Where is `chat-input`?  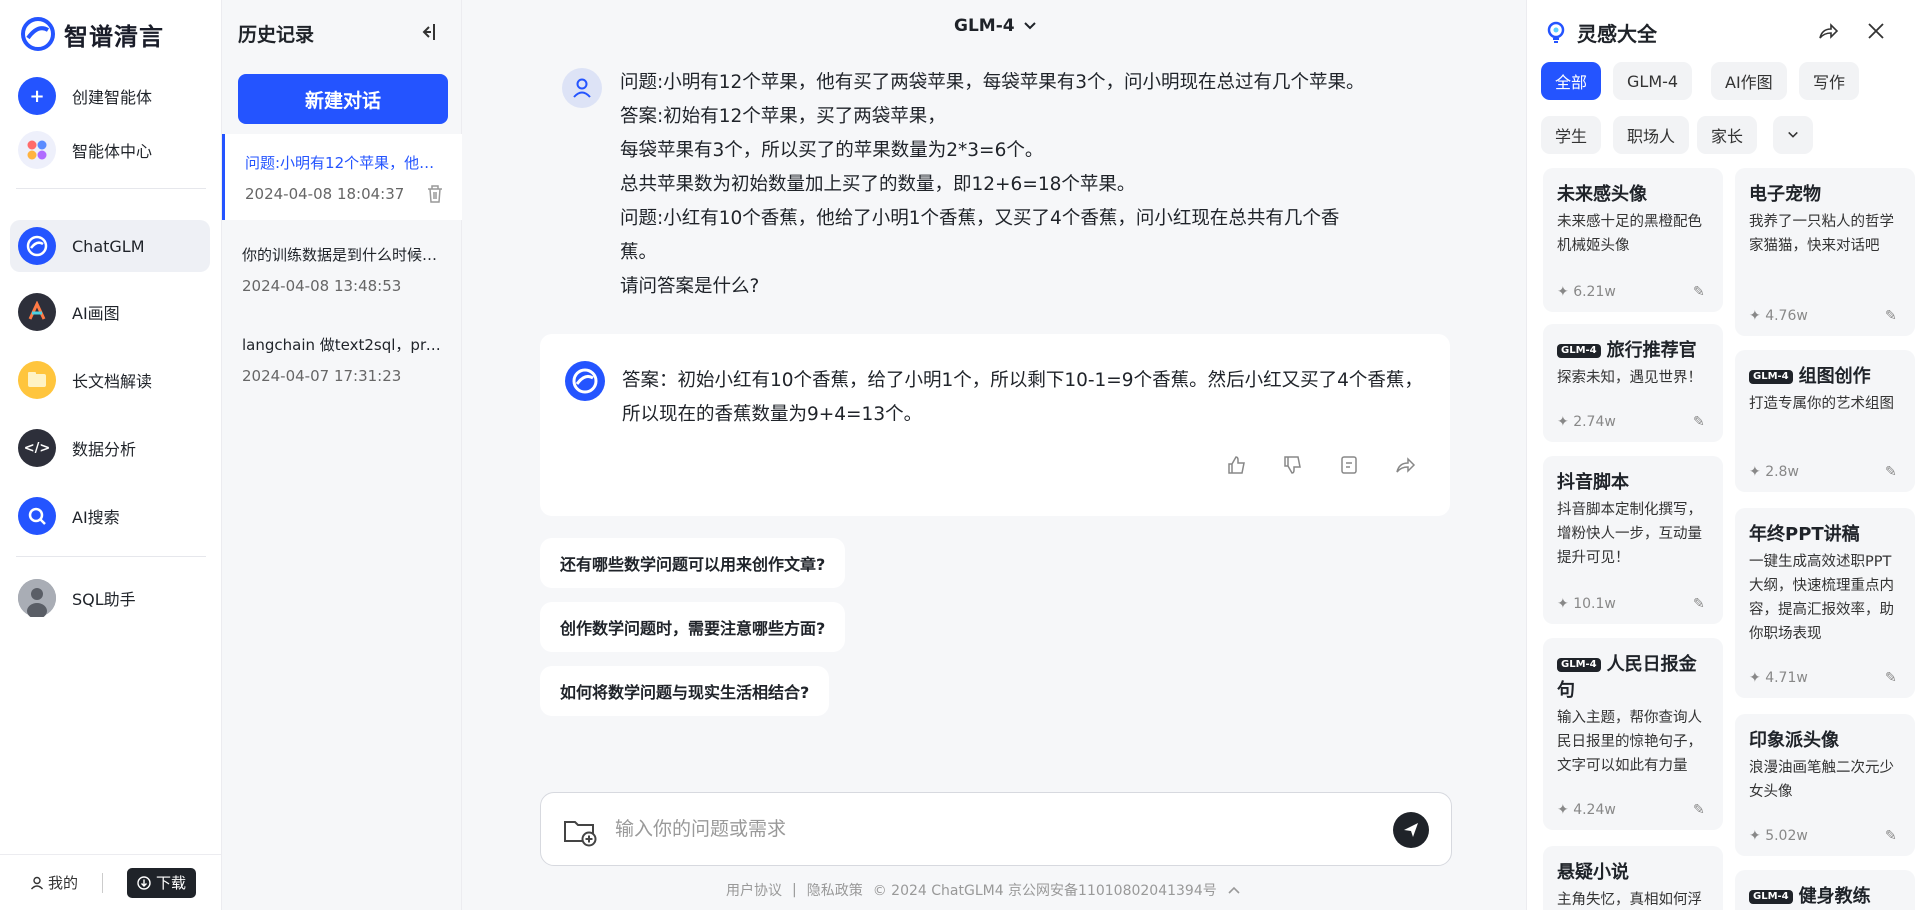
chat-input is located at coordinates (995, 829).